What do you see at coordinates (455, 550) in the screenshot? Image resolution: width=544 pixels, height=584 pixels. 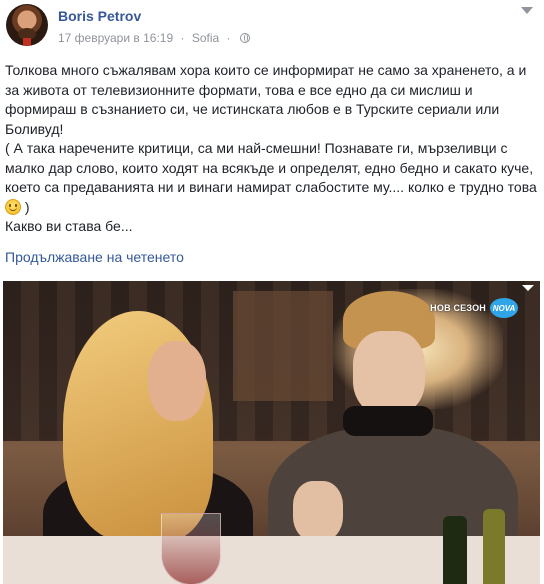 I see `bottle` at bounding box center [455, 550].